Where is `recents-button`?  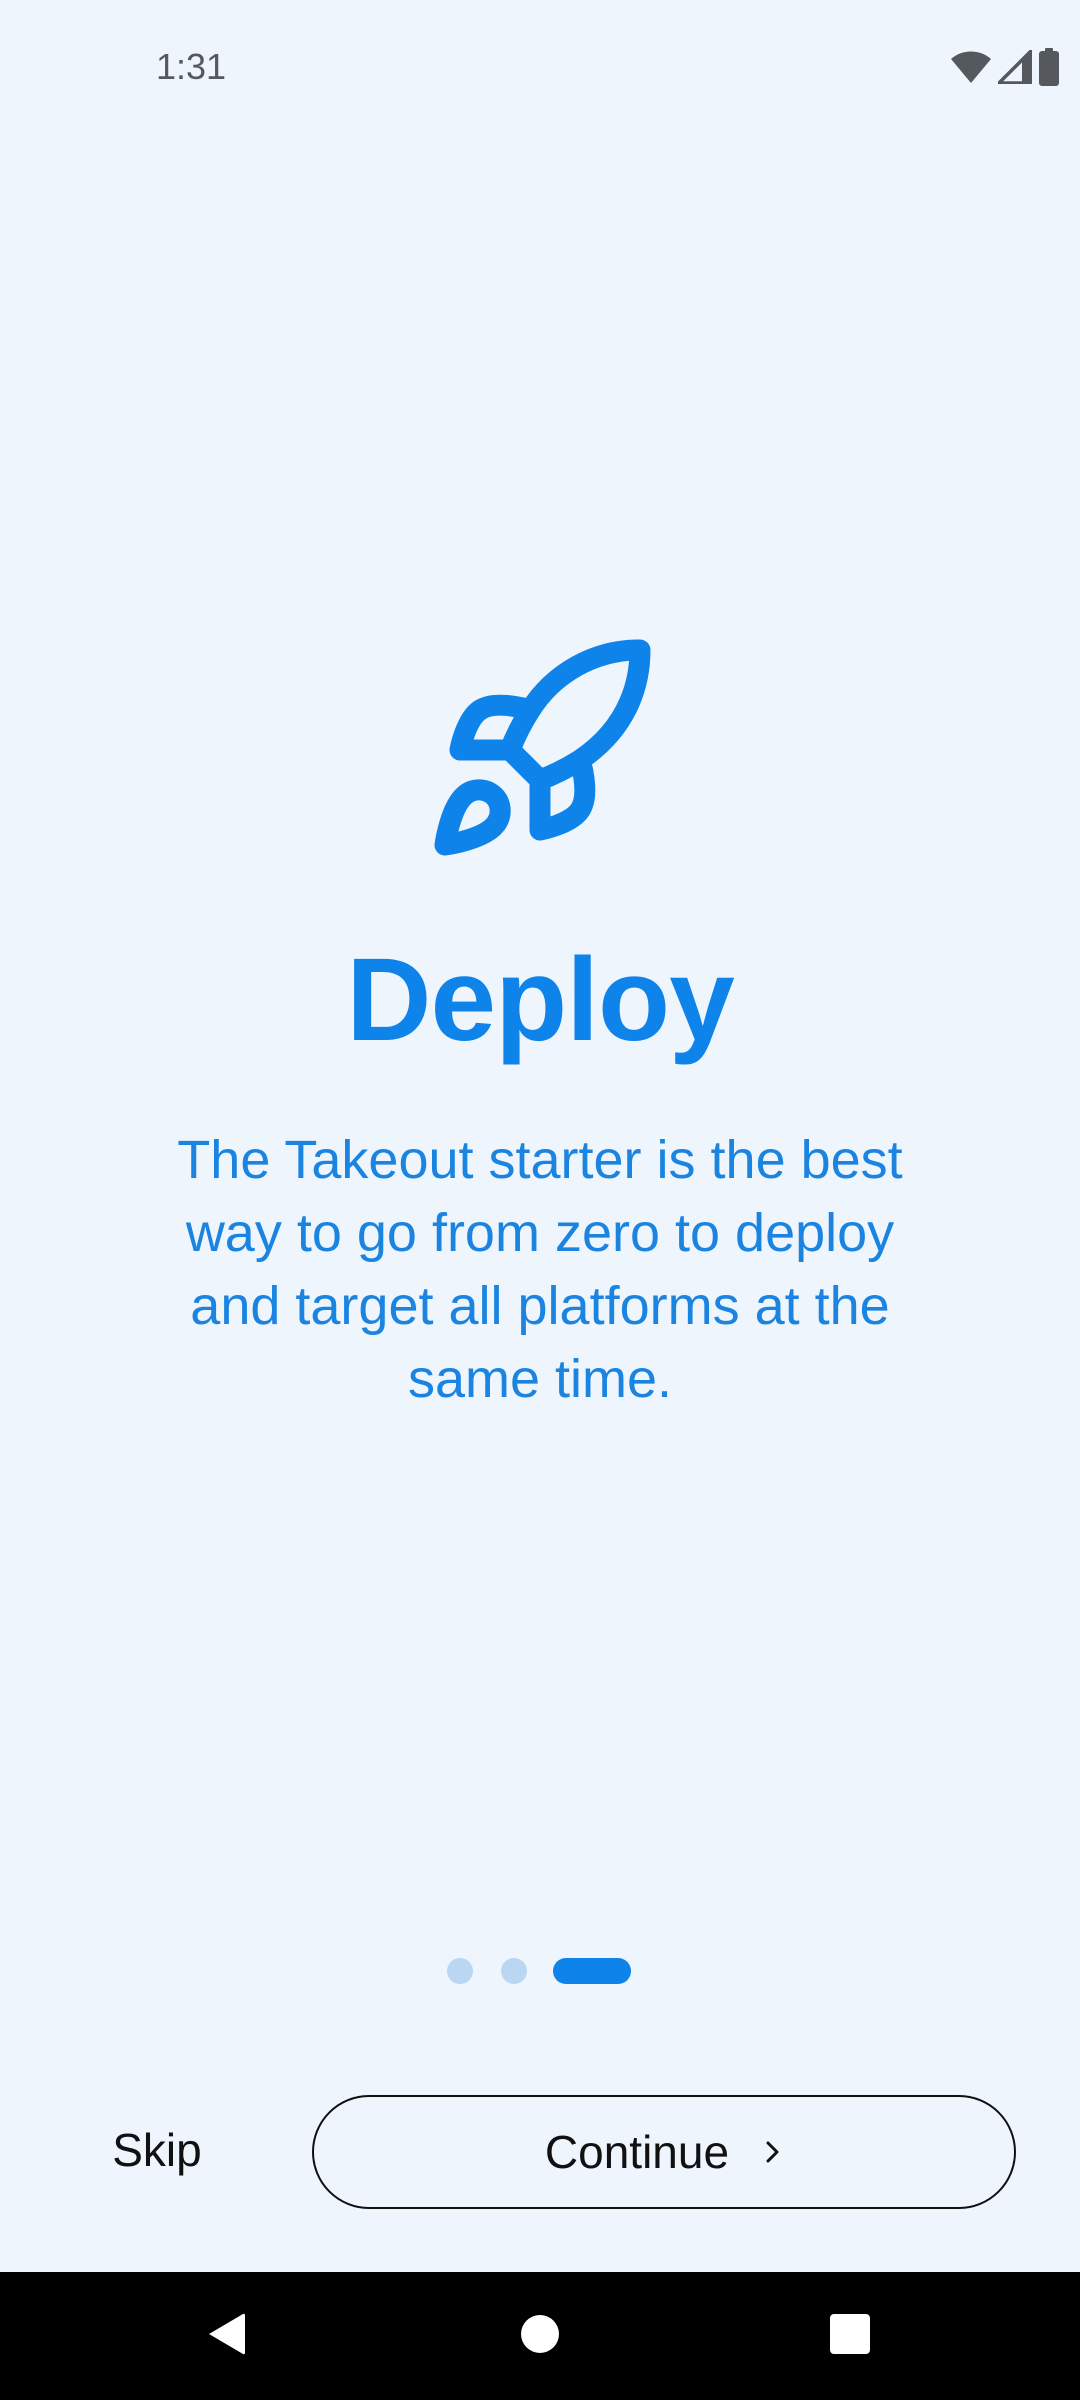 recents-button is located at coordinates (850, 2336).